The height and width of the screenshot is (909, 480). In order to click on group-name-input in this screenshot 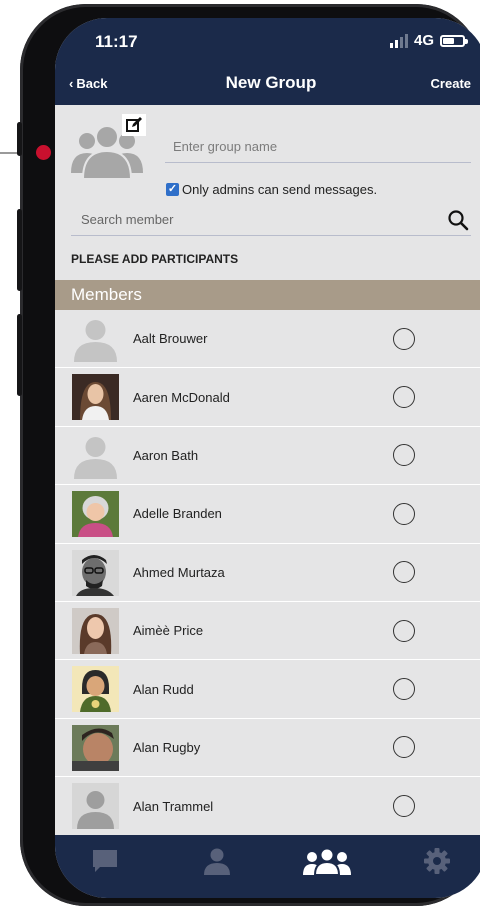, I will do `click(318, 146)`.